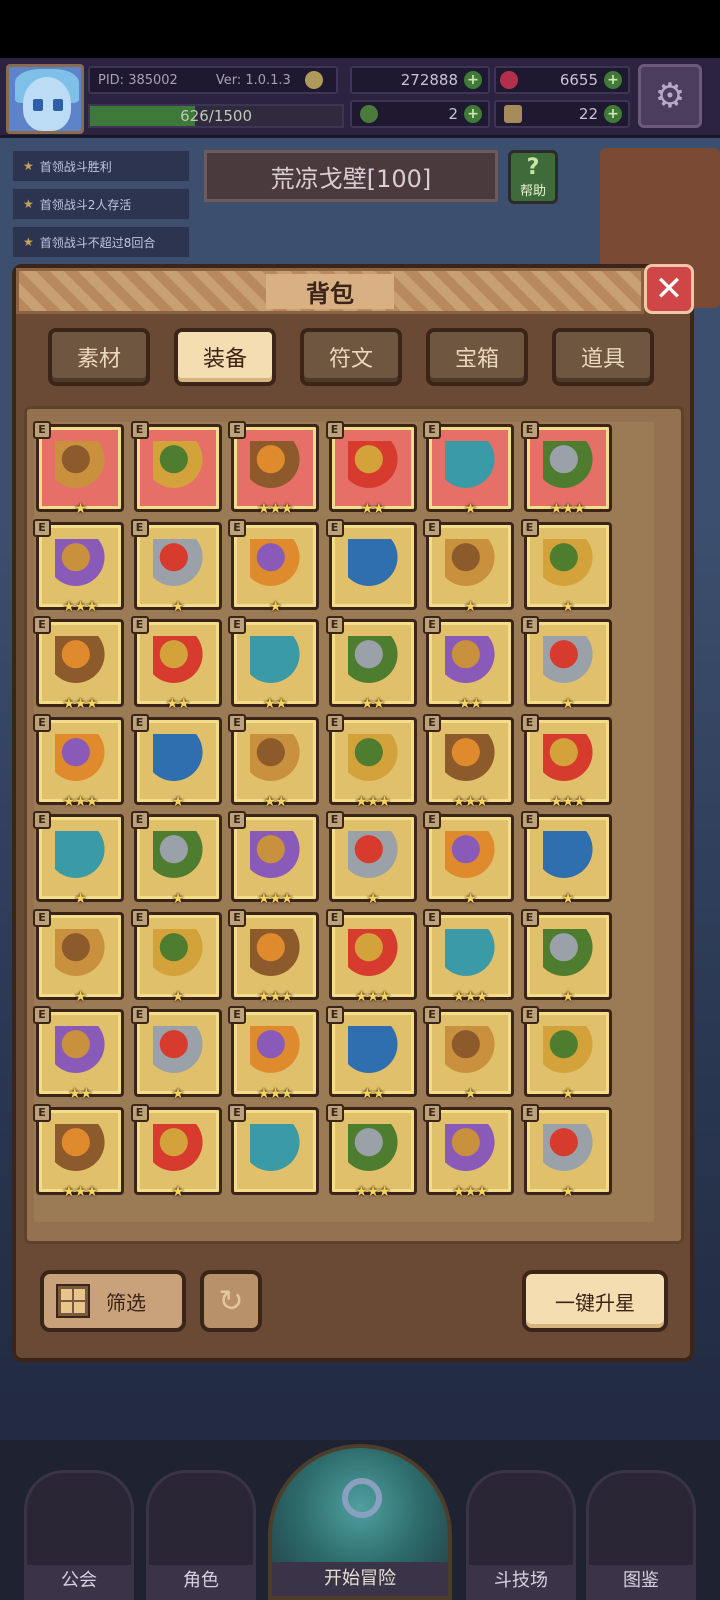 Image resolution: width=720 pixels, height=1600 pixels. What do you see at coordinates (641, 1535) in the screenshot?
I see `nav-codex: 图鉴` at bounding box center [641, 1535].